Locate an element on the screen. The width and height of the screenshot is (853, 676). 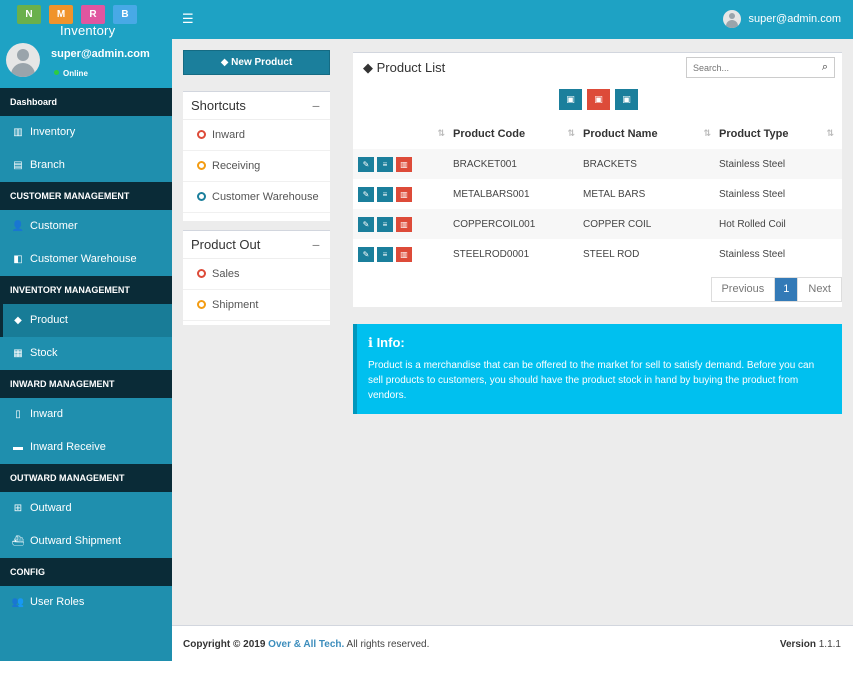
logo-box-icon: B is located at coordinates (125, 14).